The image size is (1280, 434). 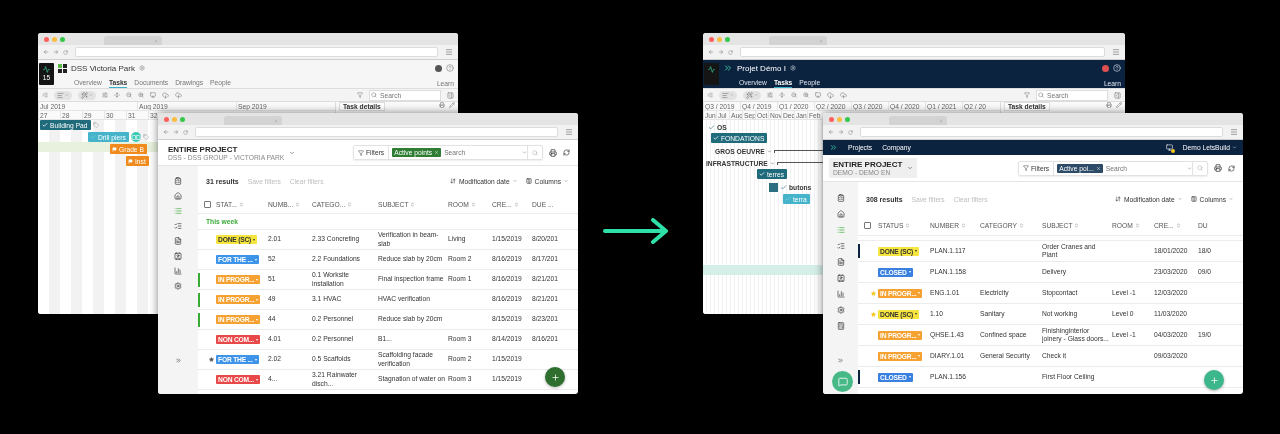 What do you see at coordinates (62, 68) in the screenshot?
I see `logo-icon` at bounding box center [62, 68].